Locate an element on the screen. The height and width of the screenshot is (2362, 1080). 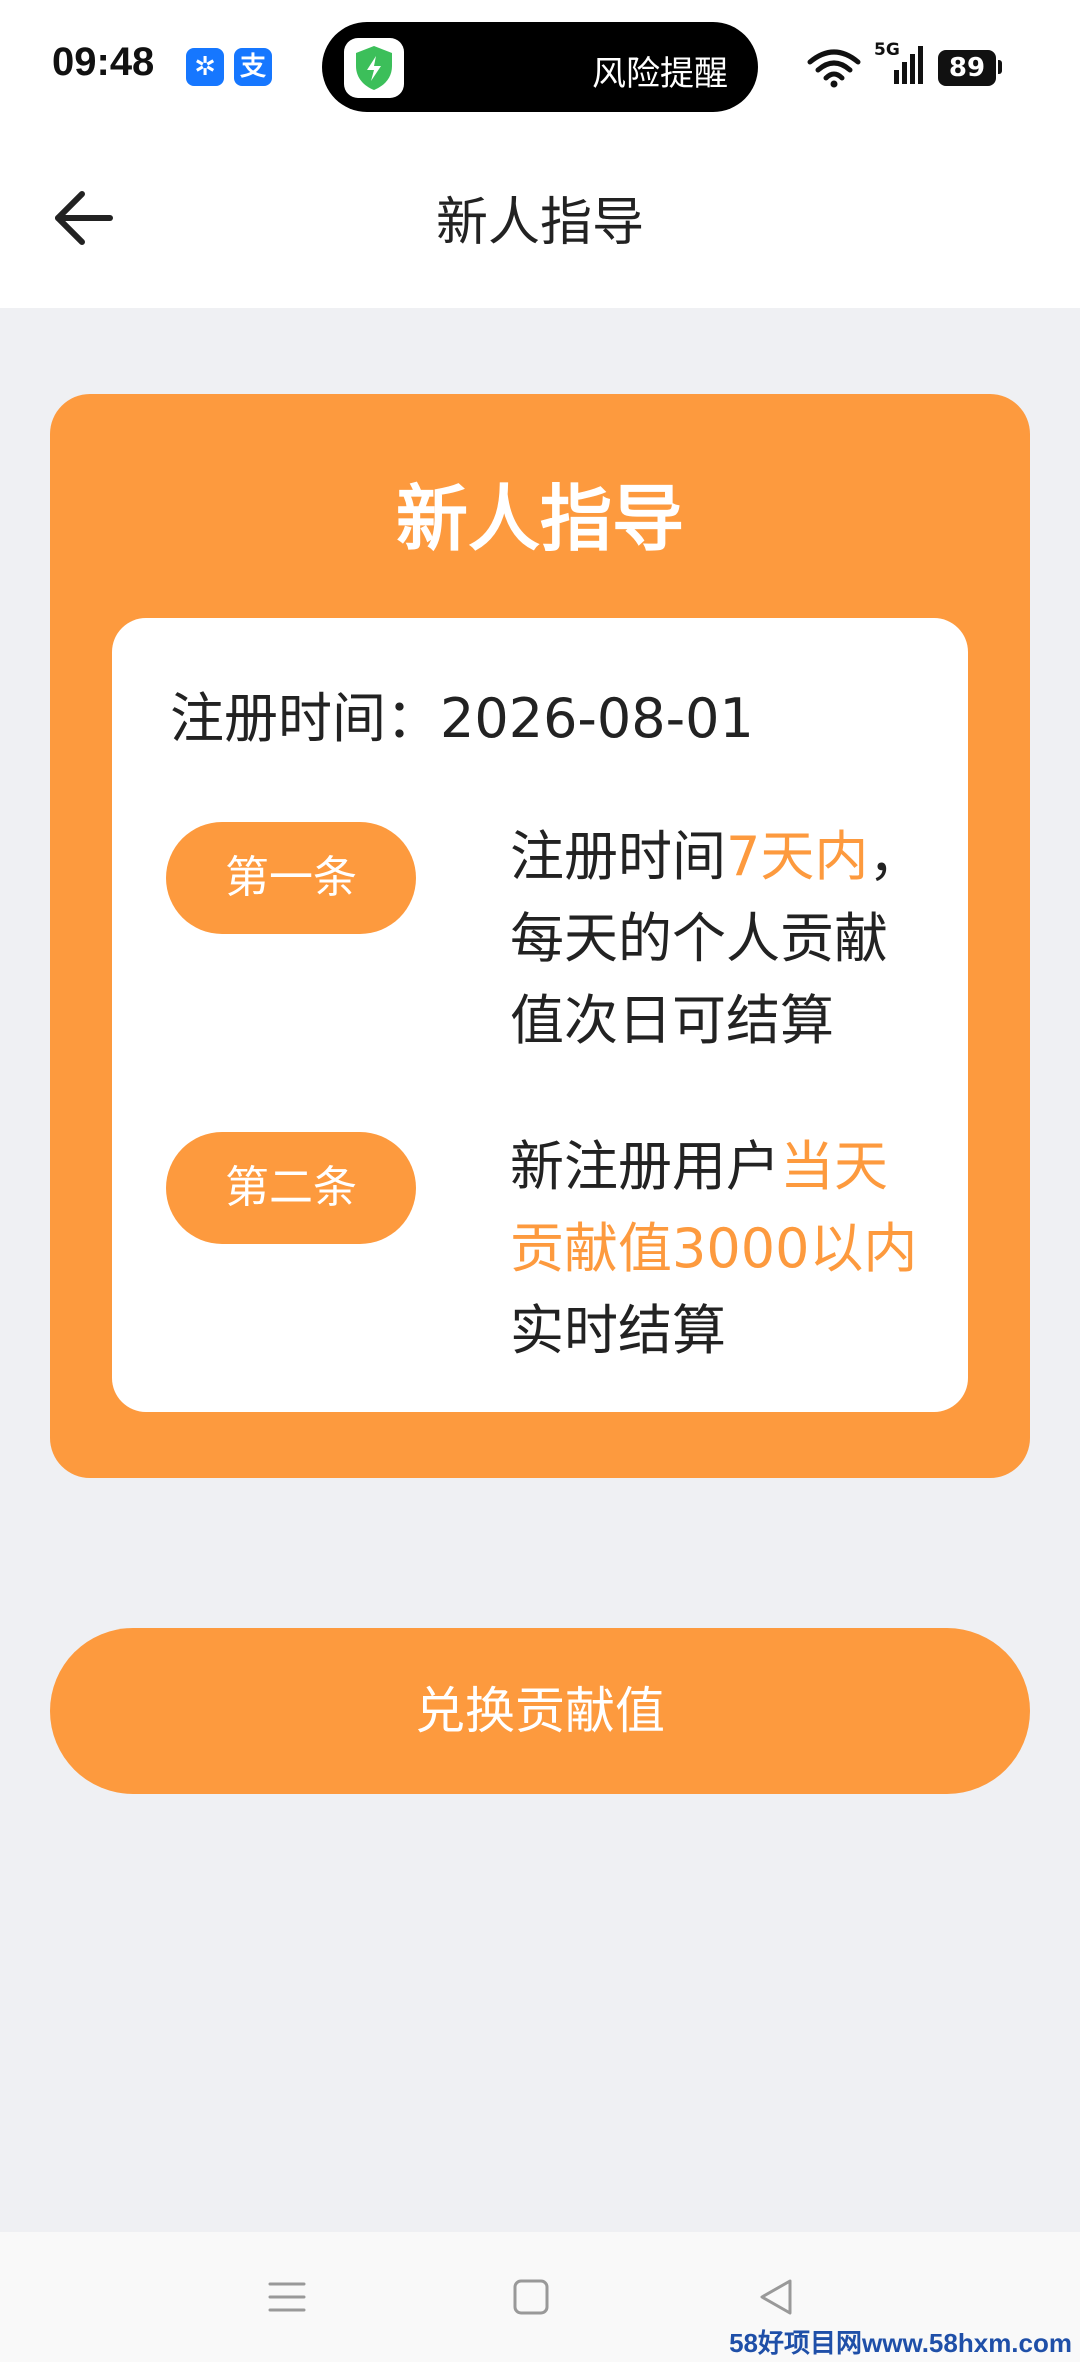
status-time: 09:48 is located at coordinates (103, 62).